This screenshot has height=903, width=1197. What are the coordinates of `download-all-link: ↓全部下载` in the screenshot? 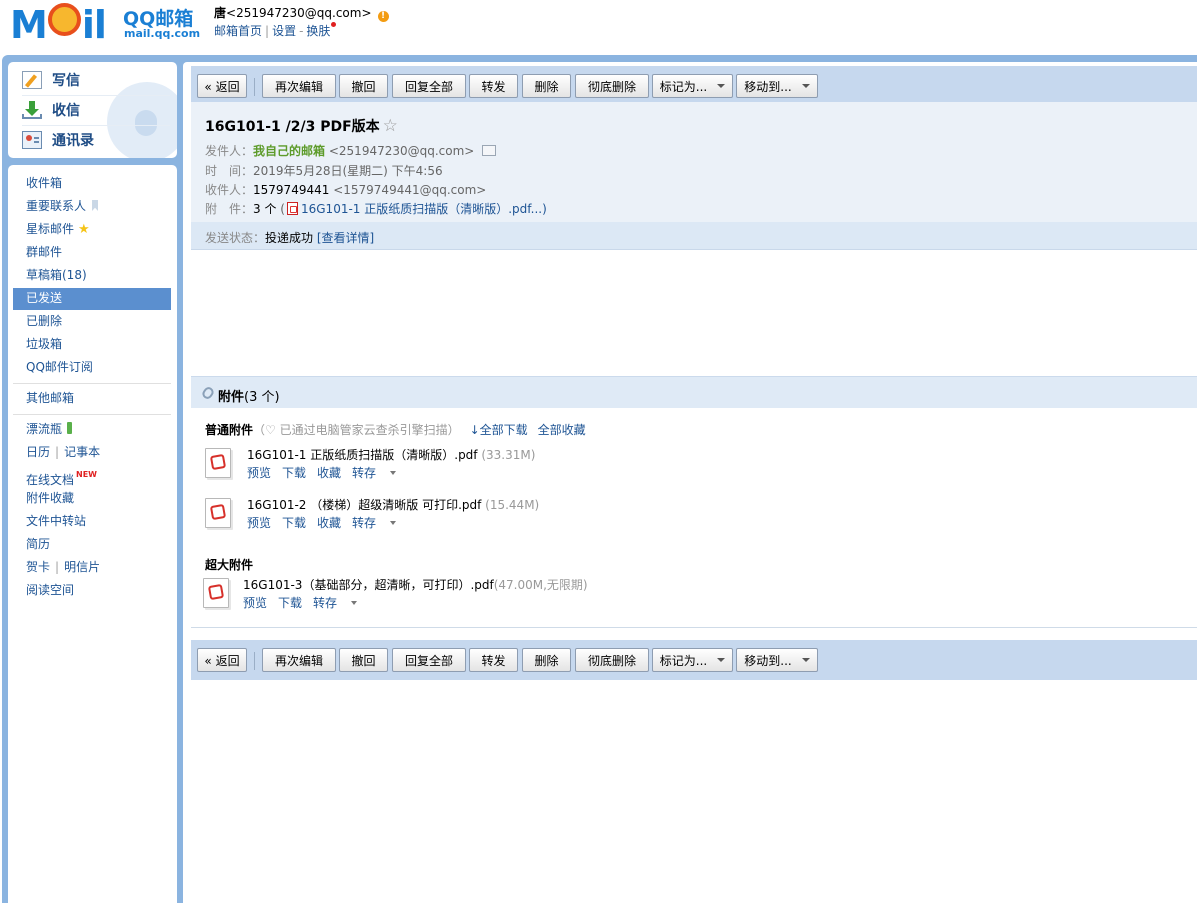 It's located at (499, 430).